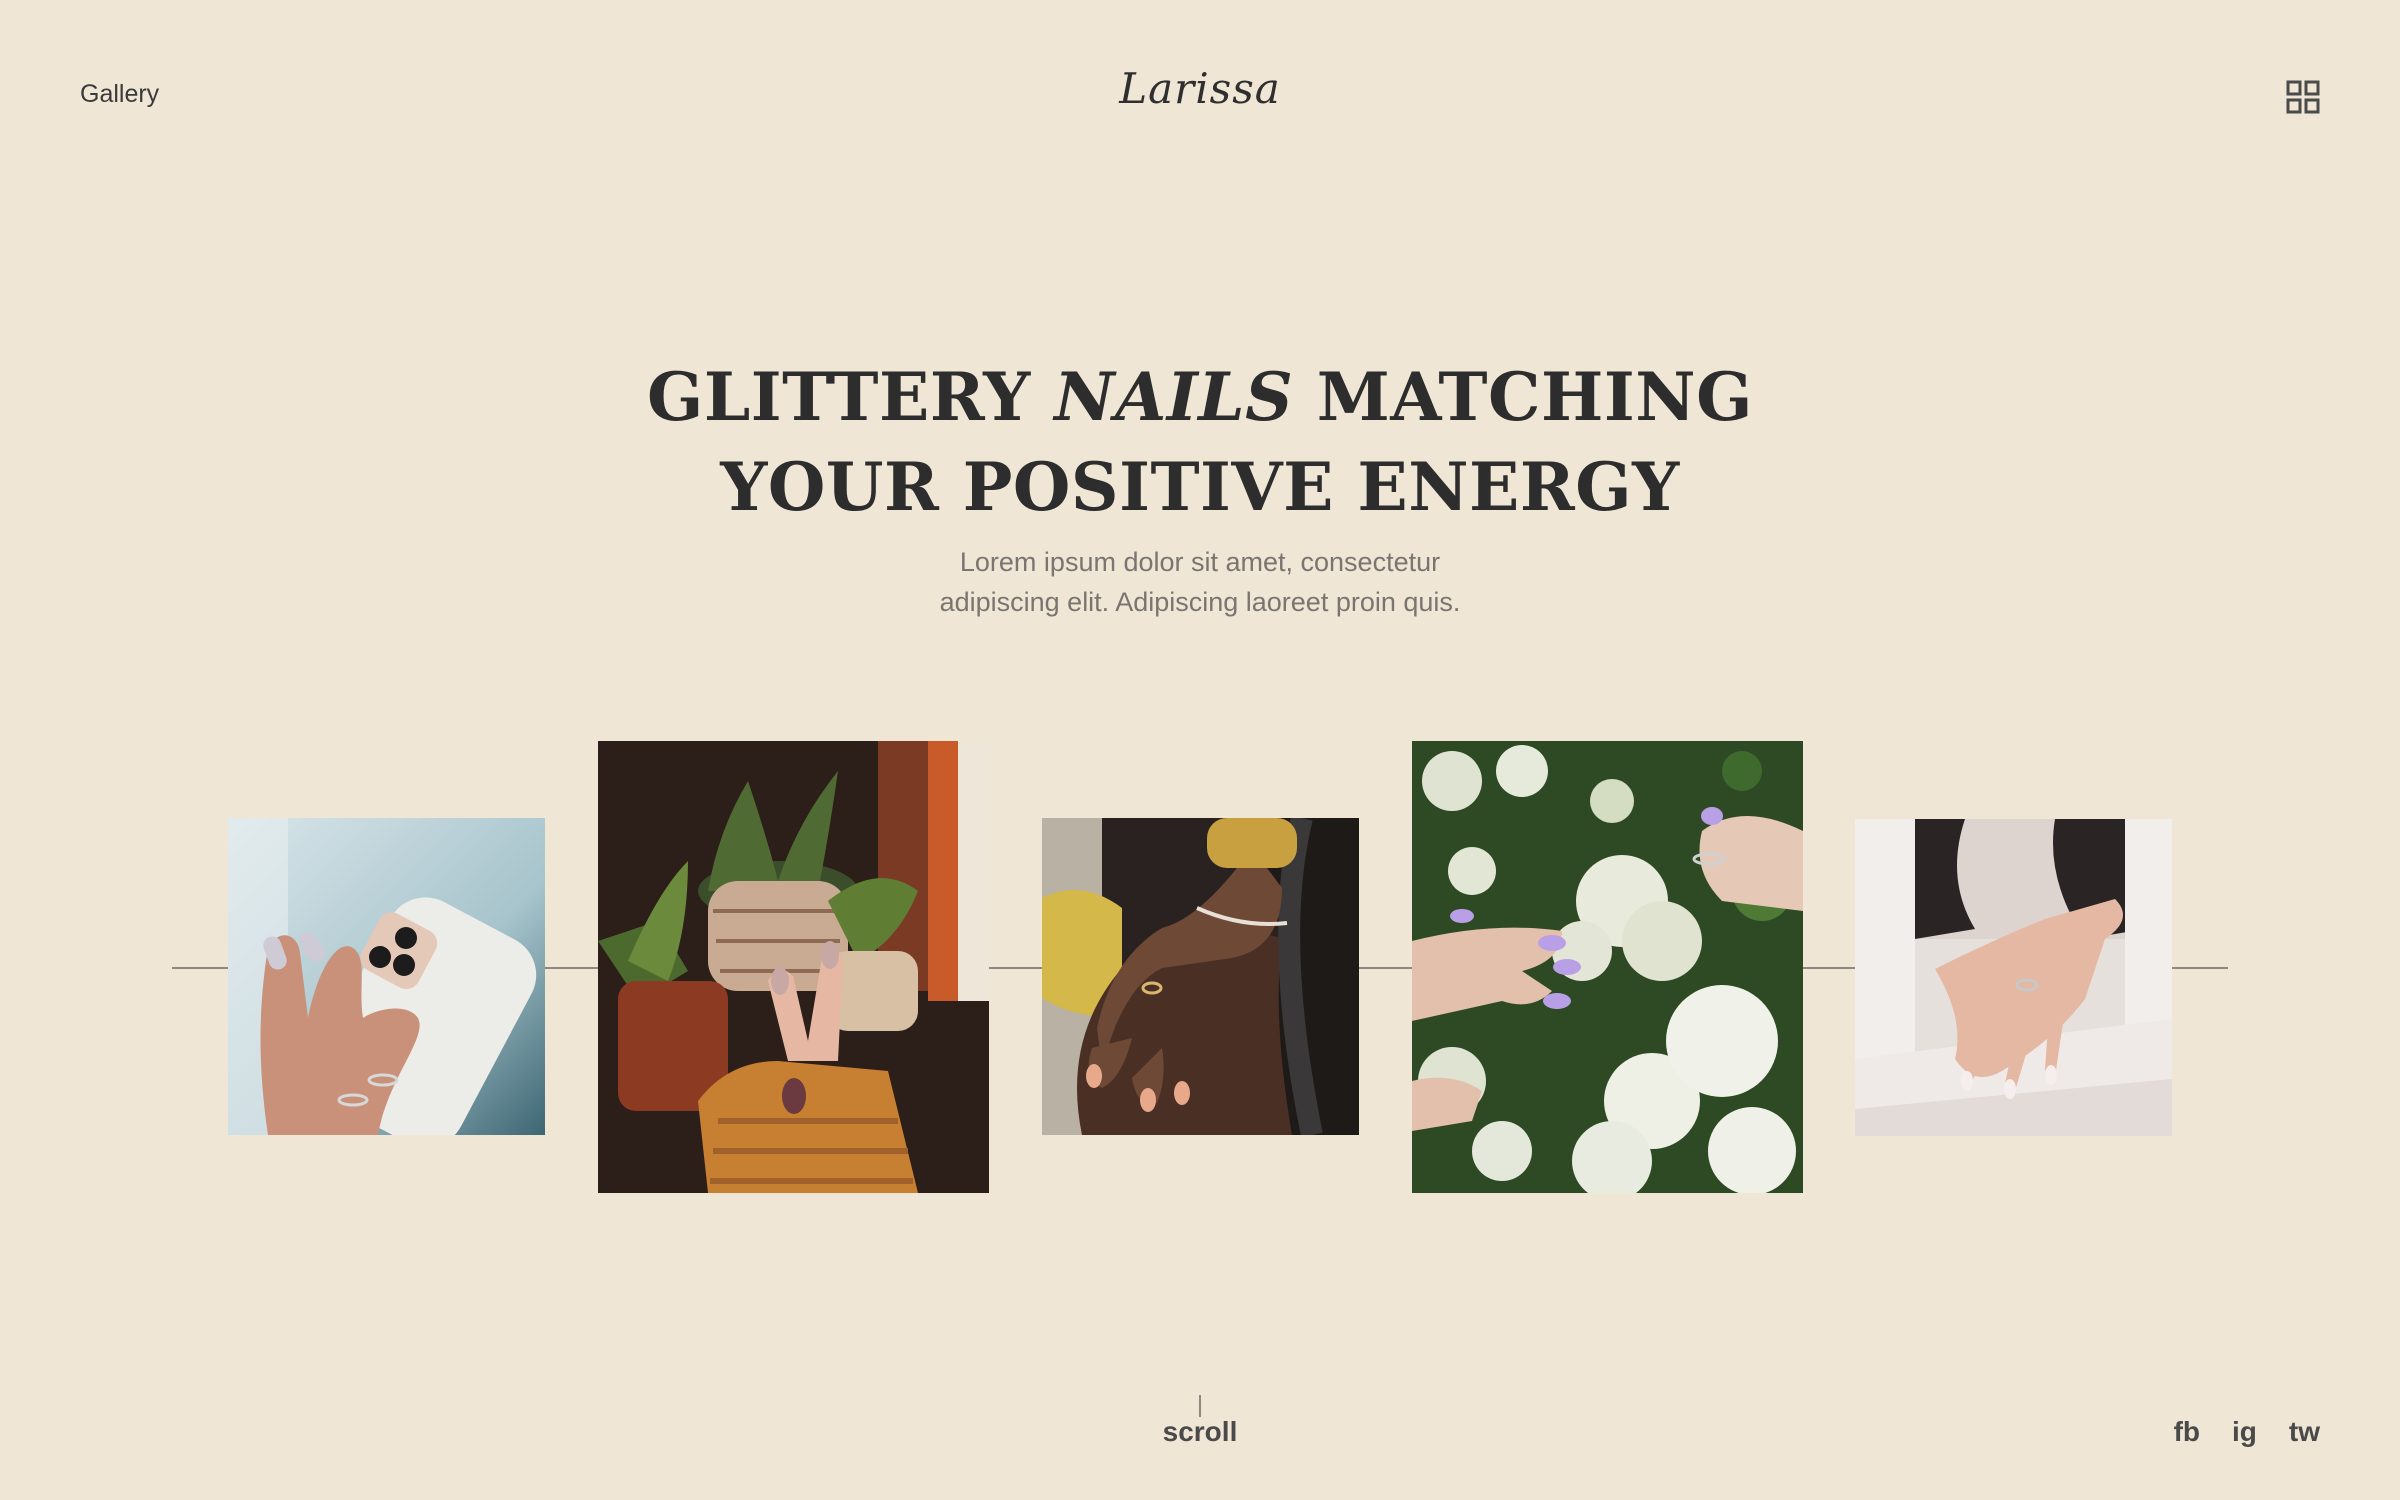 The width and height of the screenshot is (2400, 1500). Describe the element at coordinates (1200, 487) in the screenshot. I see `headline-line2: YOUR POSITIVE ENERGY` at that location.